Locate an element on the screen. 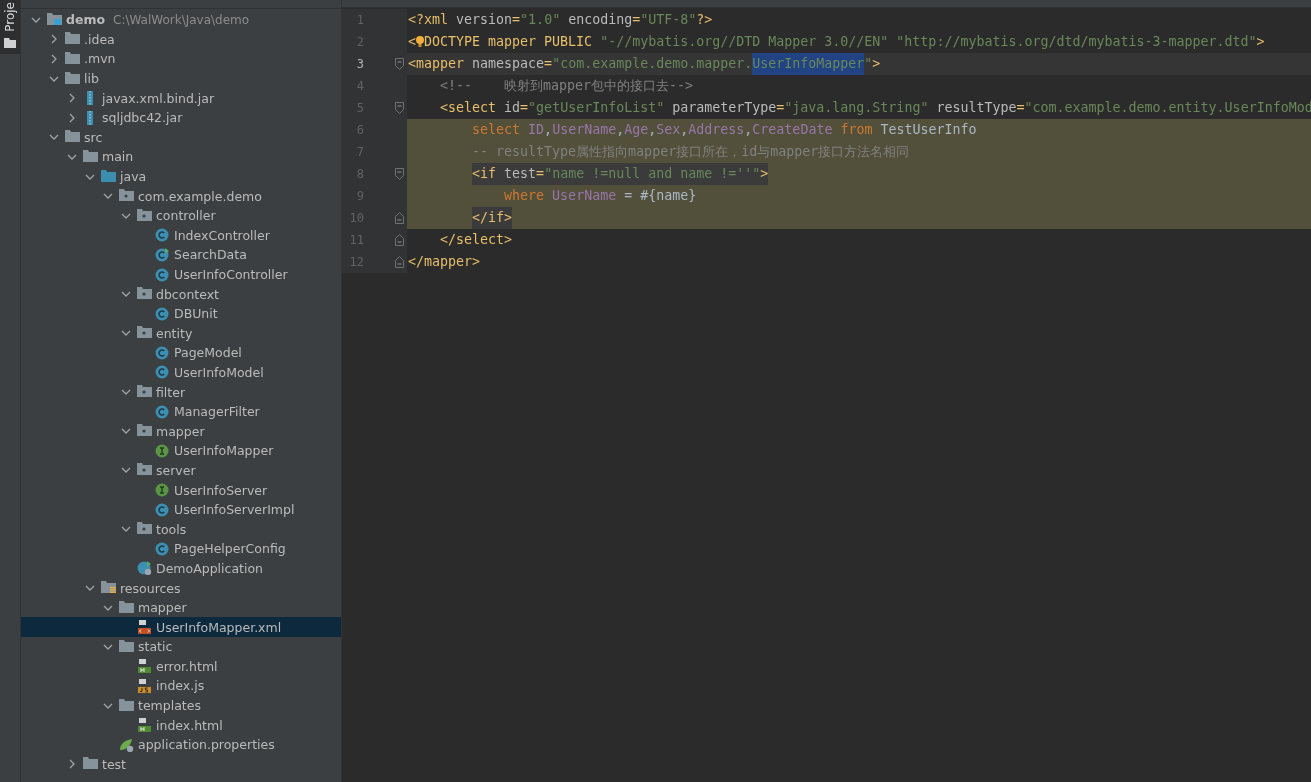 The height and width of the screenshot is (782, 1311). module-path: C:\WalWork\Java\demo is located at coordinates (181, 19).